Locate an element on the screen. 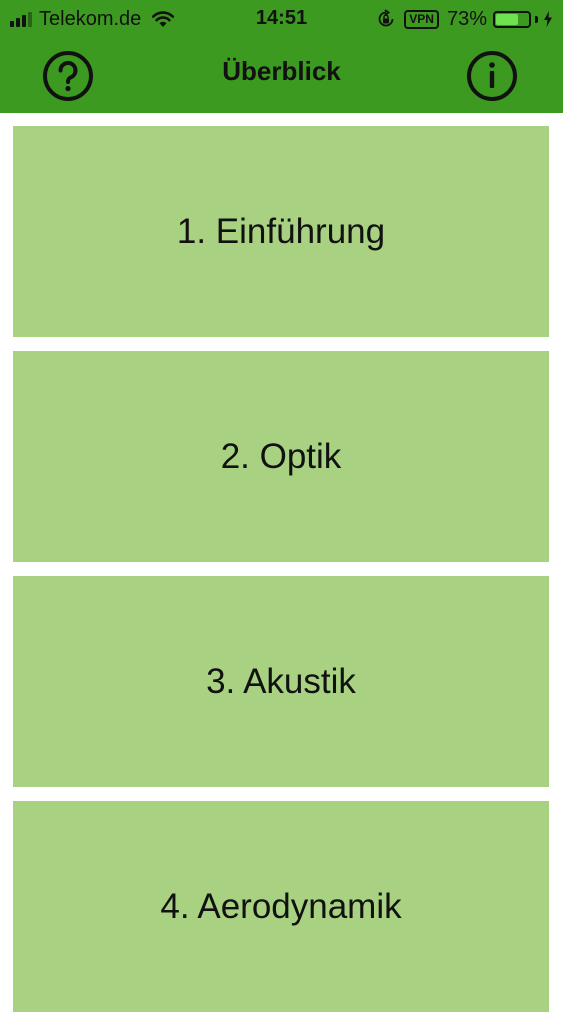  battery-icon is located at coordinates (512, 19).